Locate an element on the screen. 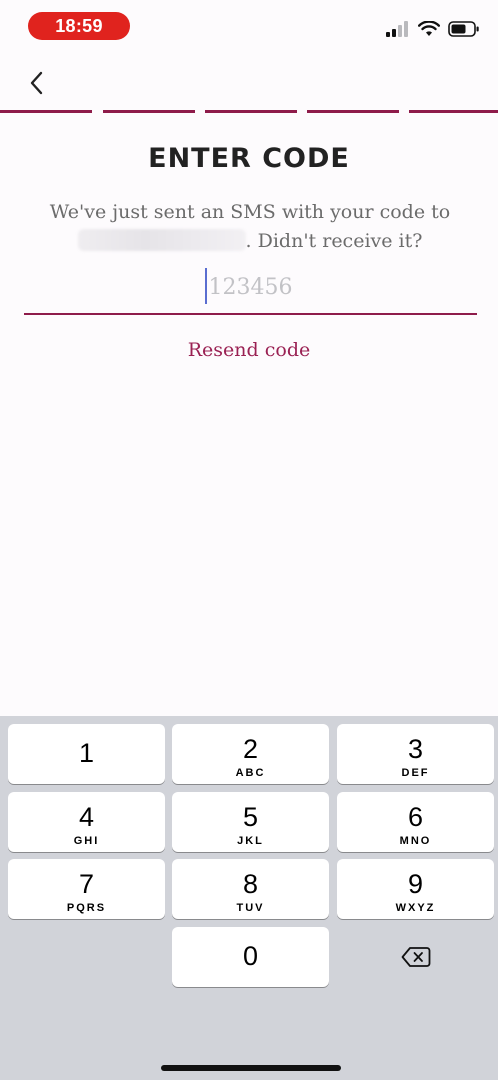 The height and width of the screenshot is (1080, 498). key-letters: JKL is located at coordinates (250, 841).